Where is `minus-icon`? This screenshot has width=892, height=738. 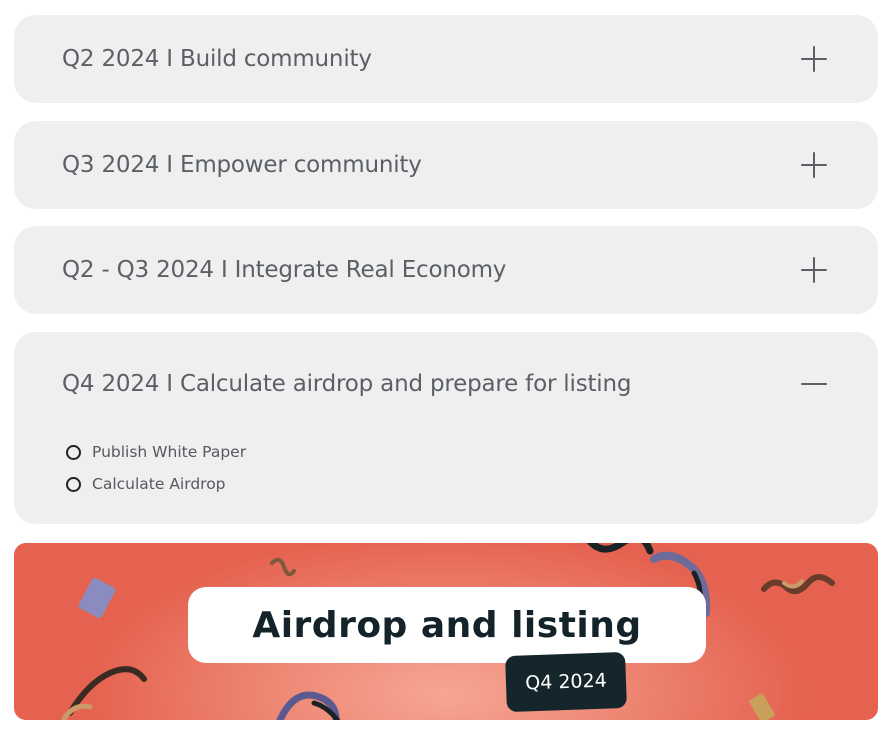 minus-icon is located at coordinates (814, 384).